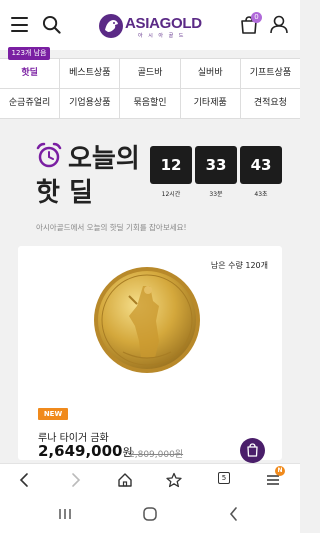 The height and width of the screenshot is (533, 320). I want to click on category-bundle: 묶음할인, so click(150, 103).